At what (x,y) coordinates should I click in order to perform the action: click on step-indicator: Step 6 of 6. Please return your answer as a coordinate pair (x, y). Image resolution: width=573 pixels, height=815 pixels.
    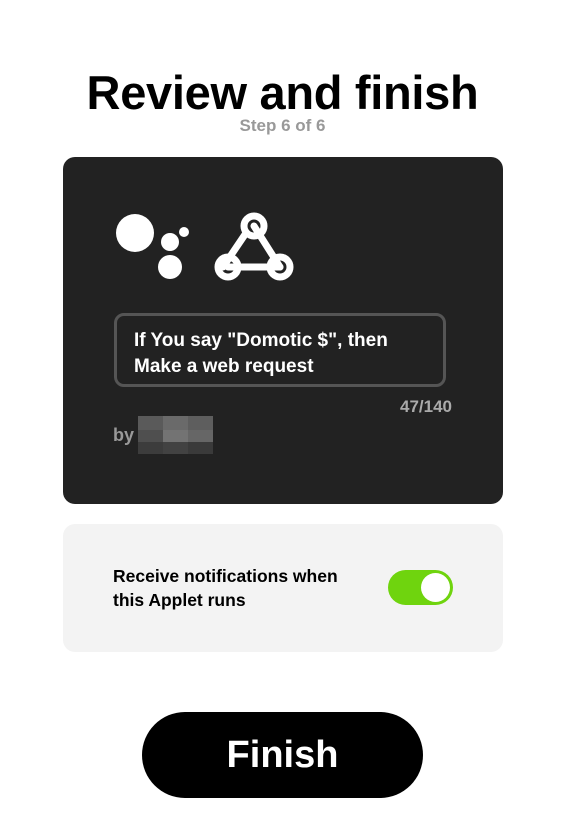
    Looking at the image, I should click on (282, 125).